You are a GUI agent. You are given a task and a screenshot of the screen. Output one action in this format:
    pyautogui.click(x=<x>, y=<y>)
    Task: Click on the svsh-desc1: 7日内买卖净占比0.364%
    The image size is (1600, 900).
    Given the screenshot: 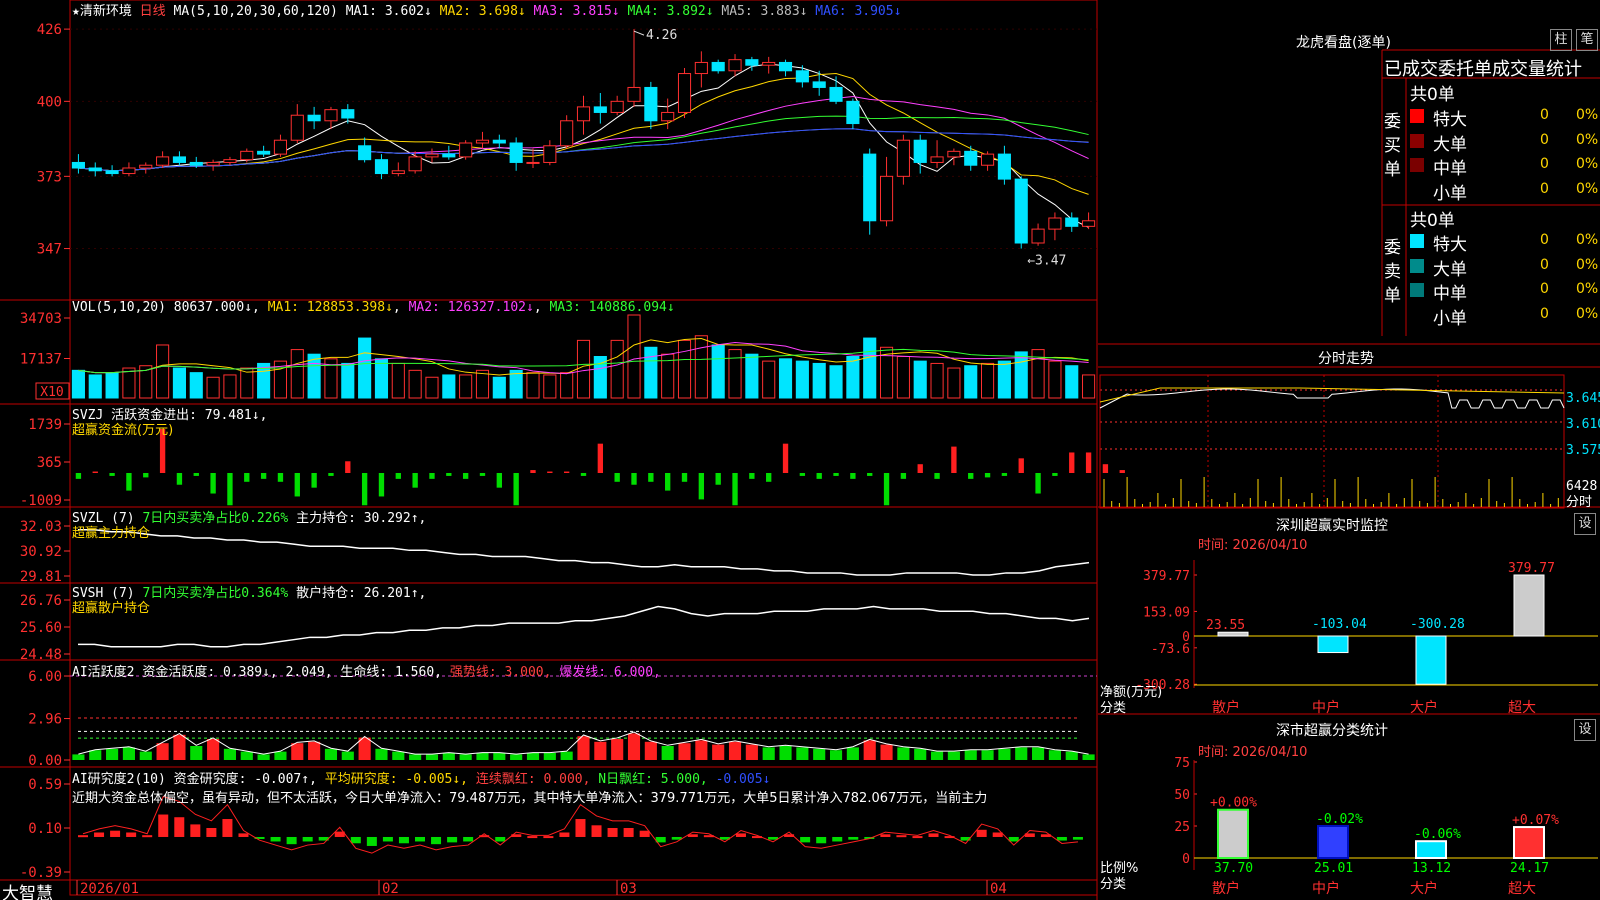 What is the action you would take?
    pyautogui.click(x=215, y=593)
    